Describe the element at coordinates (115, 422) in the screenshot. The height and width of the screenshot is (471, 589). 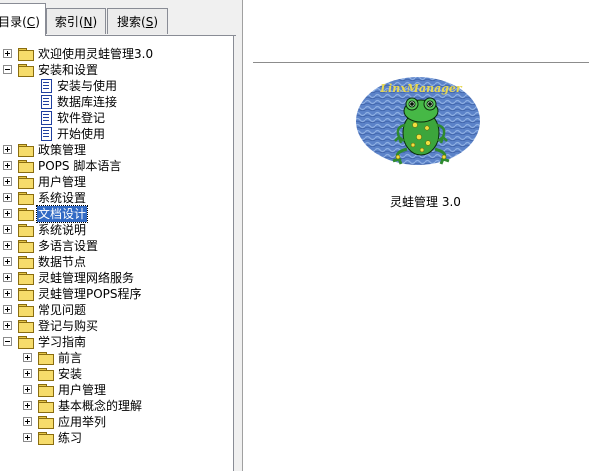
I see `tree-node: 应用举列` at that location.